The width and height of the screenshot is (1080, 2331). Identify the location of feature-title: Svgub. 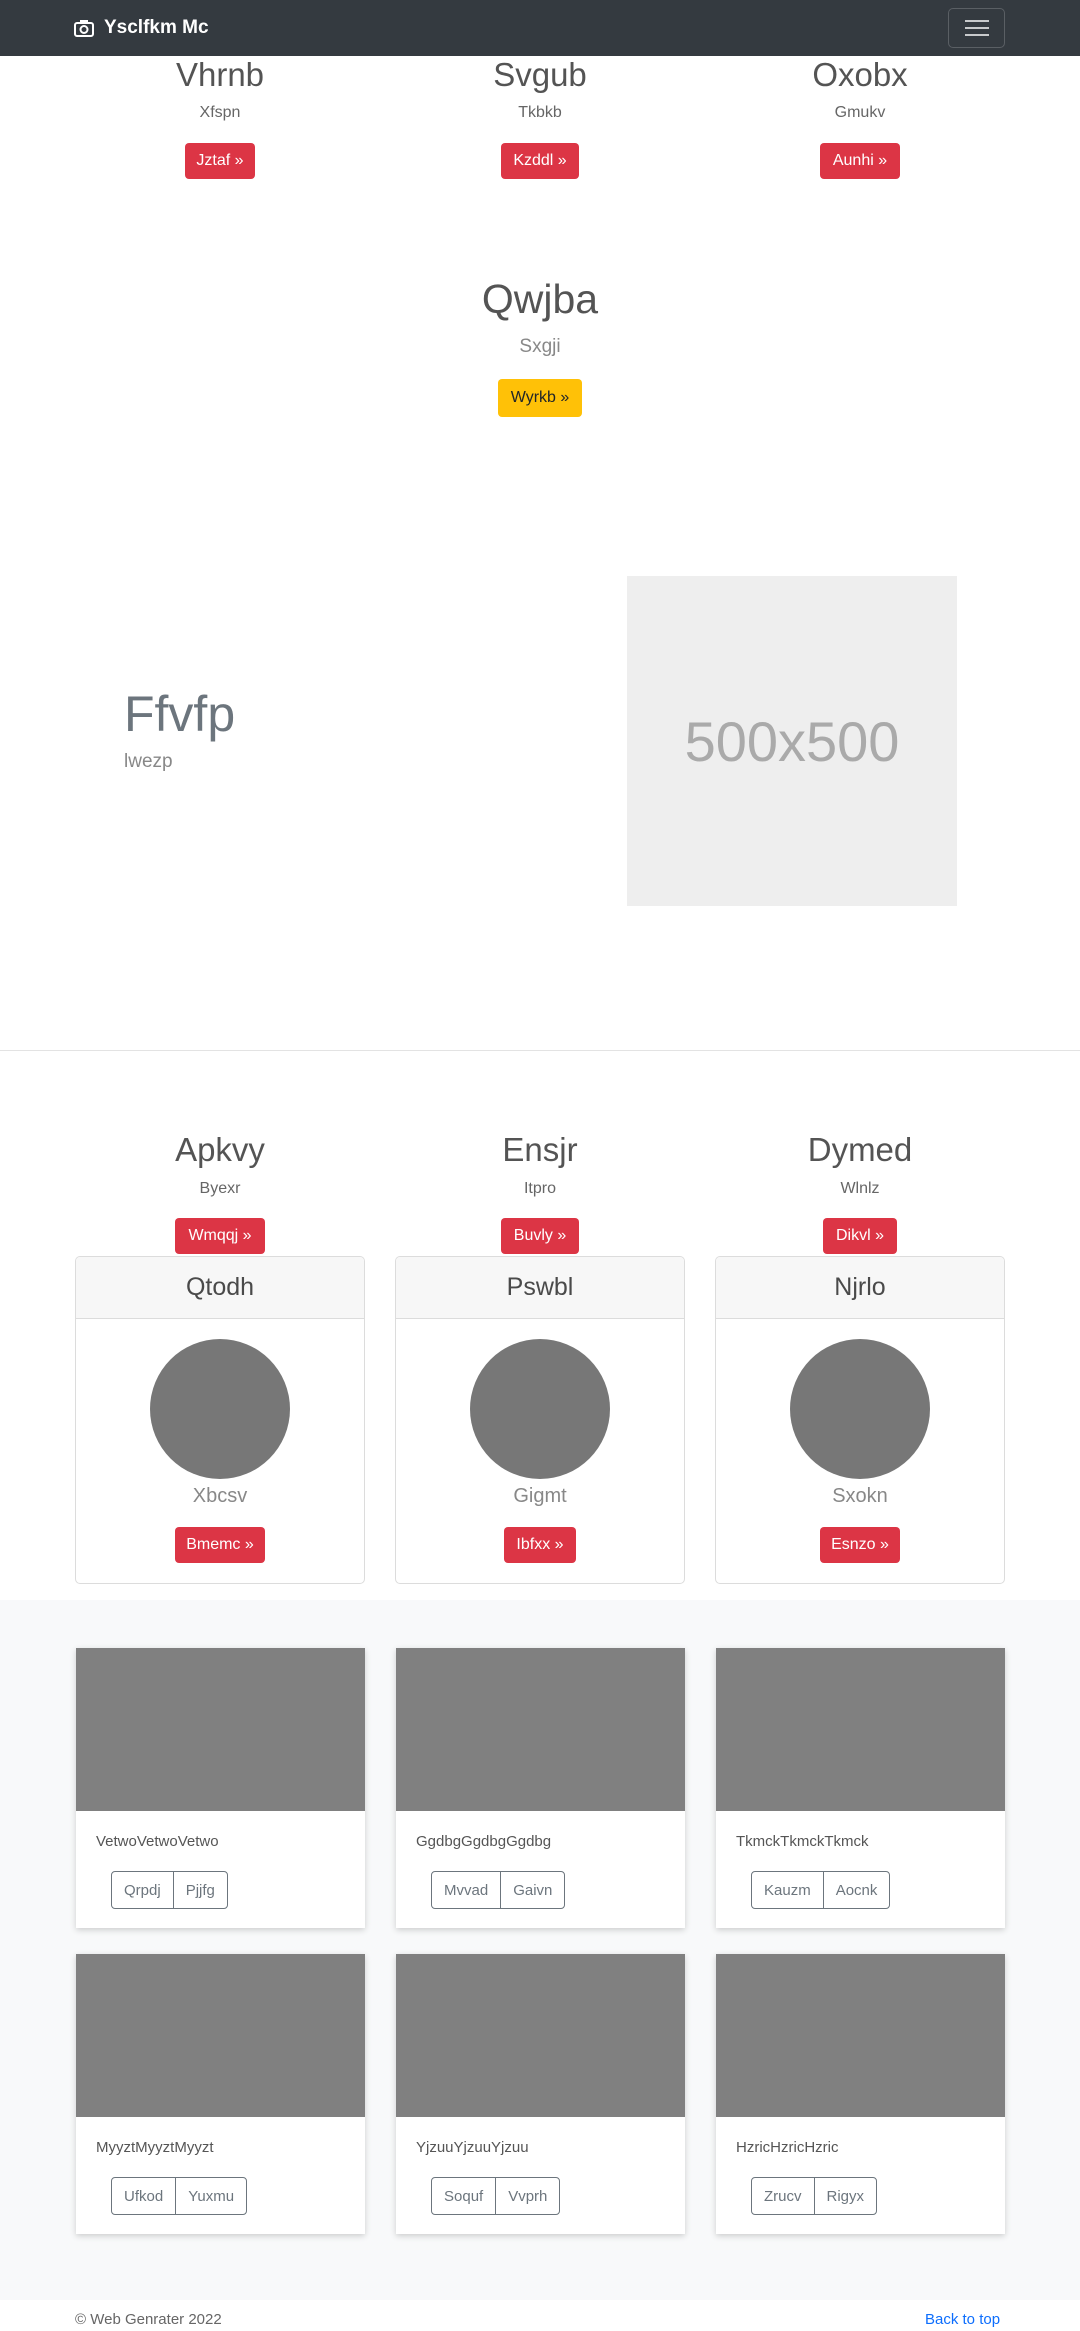
(540, 74).